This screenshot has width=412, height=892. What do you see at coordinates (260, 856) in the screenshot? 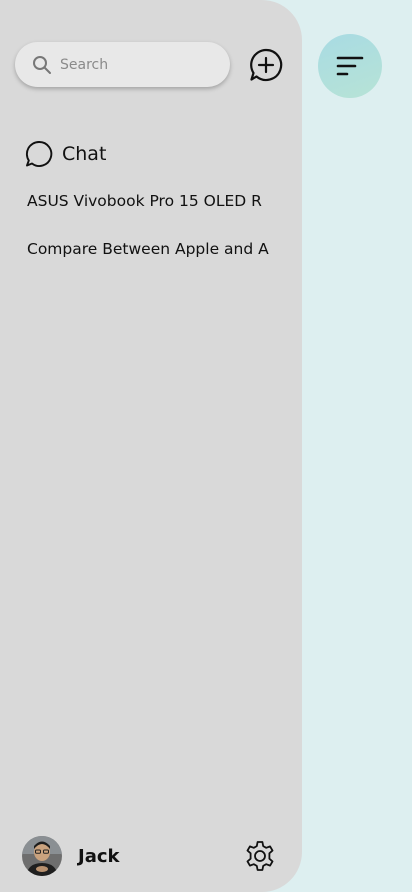
I see `gear-icon` at bounding box center [260, 856].